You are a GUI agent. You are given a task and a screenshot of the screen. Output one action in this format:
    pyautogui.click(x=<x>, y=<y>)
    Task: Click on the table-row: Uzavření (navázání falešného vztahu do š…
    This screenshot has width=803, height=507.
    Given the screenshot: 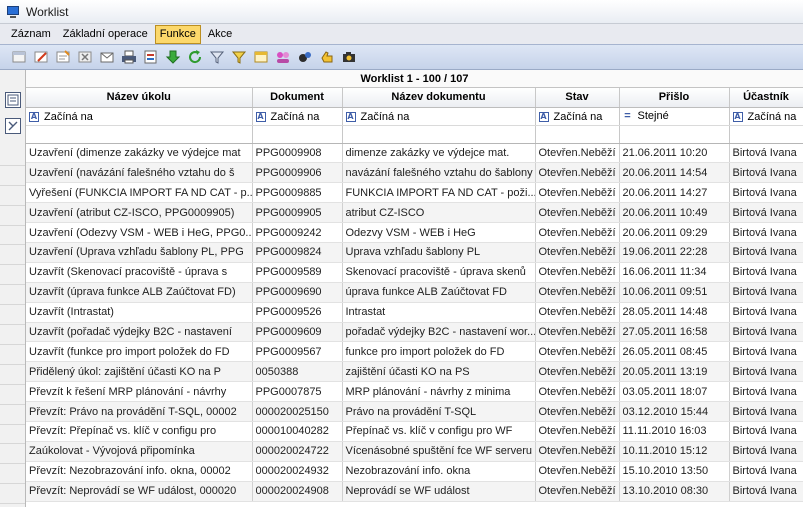 What is the action you would take?
    pyautogui.click(x=414, y=173)
    